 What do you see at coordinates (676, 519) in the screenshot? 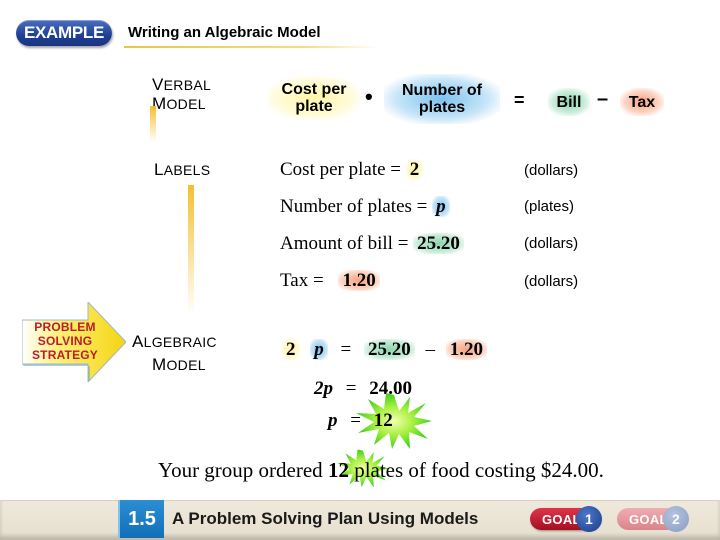
I see `goal-number: 2` at bounding box center [676, 519].